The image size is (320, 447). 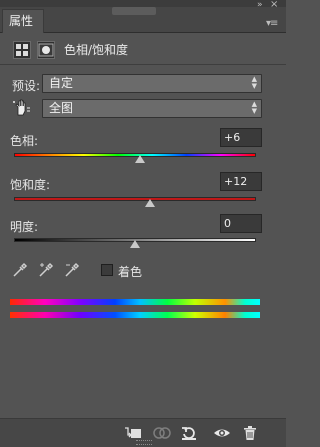 What do you see at coordinates (143, 49) in the screenshot?
I see `panel-header: 色相/饱和度` at bounding box center [143, 49].